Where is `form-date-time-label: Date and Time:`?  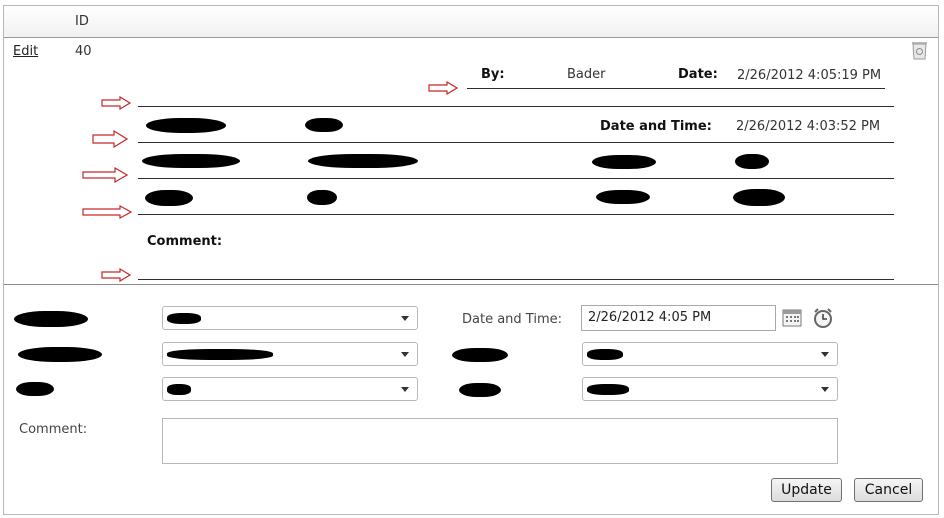 form-date-time-label: Date and Time: is located at coordinates (512, 319).